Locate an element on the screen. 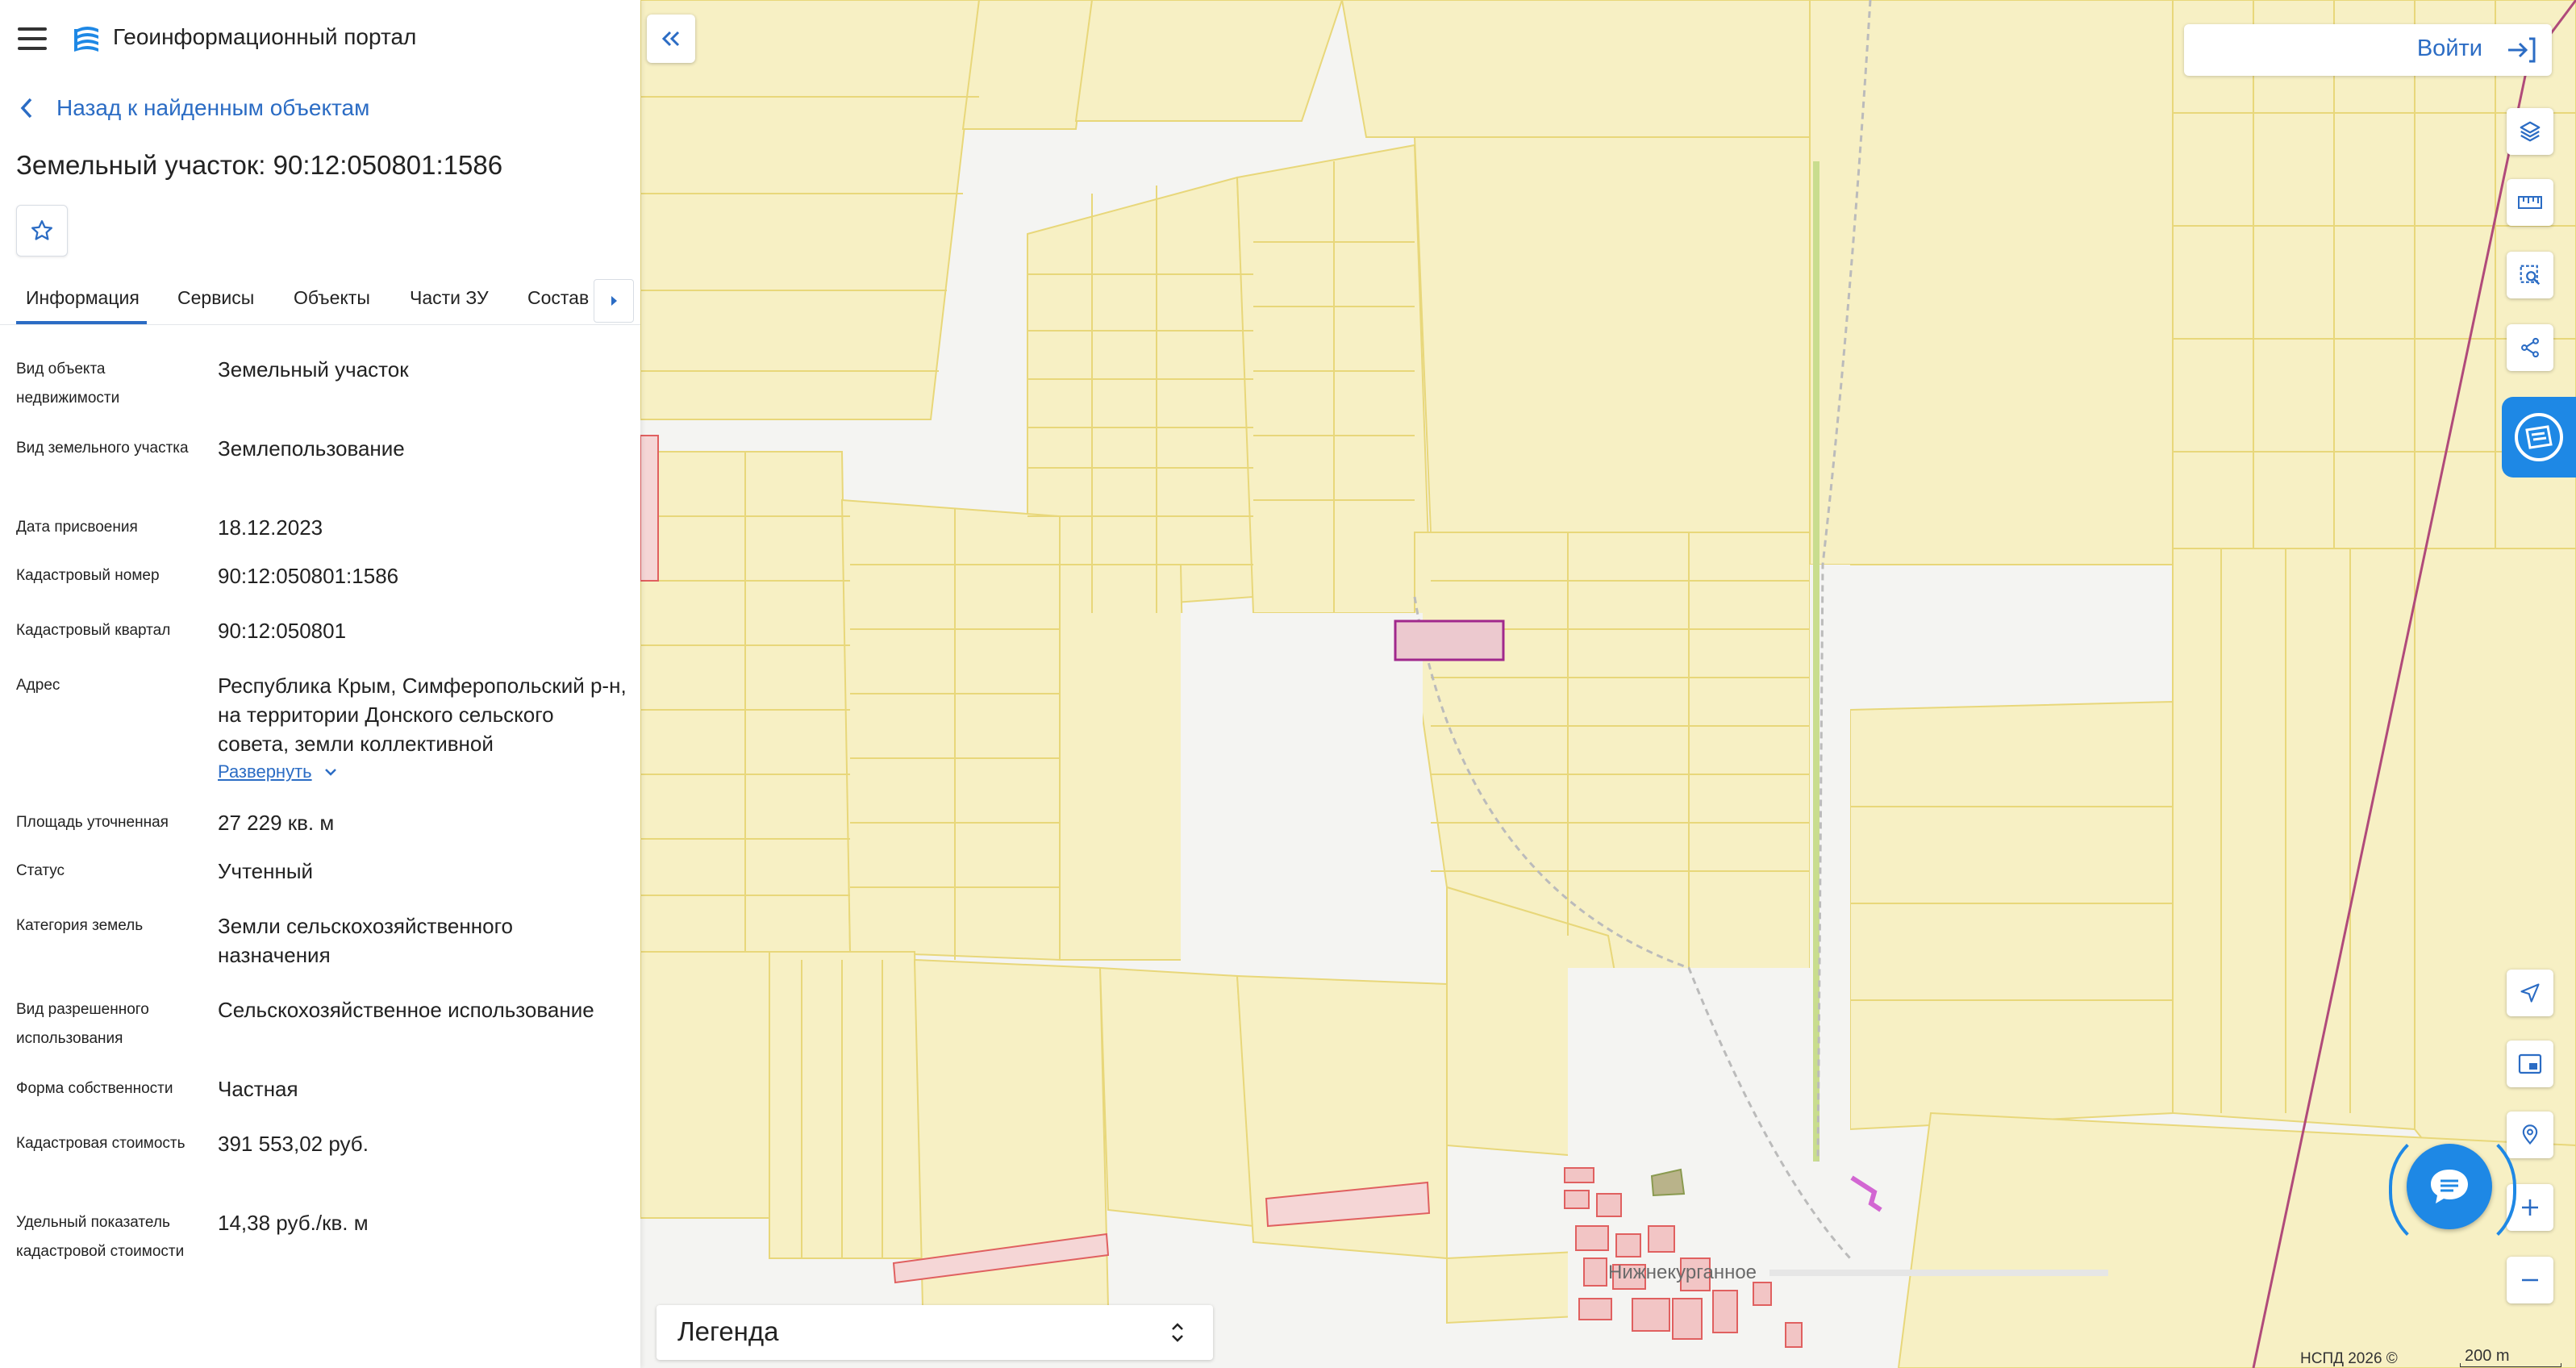 The image size is (2576, 1368). double-chevron-left-icon is located at coordinates (670, 39).